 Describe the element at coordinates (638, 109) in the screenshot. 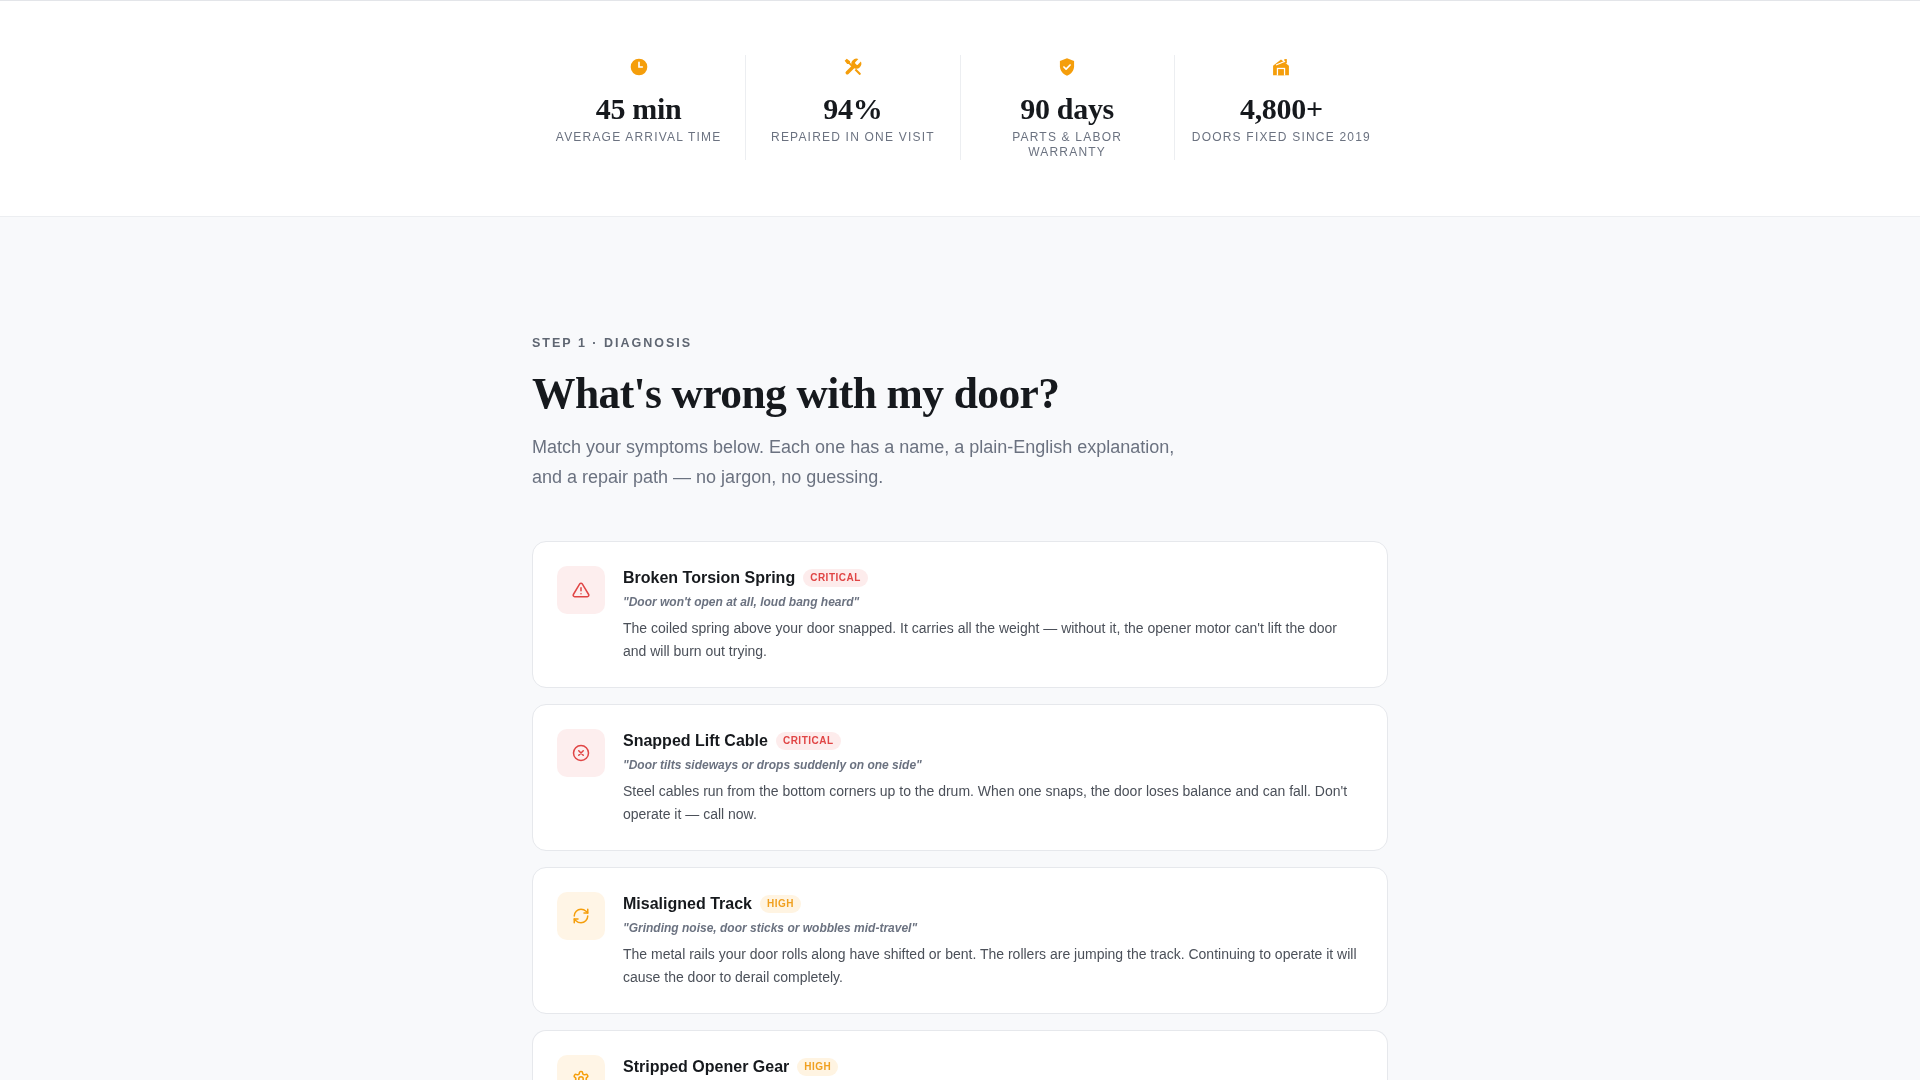

I see `stat-value: 45 min` at that location.